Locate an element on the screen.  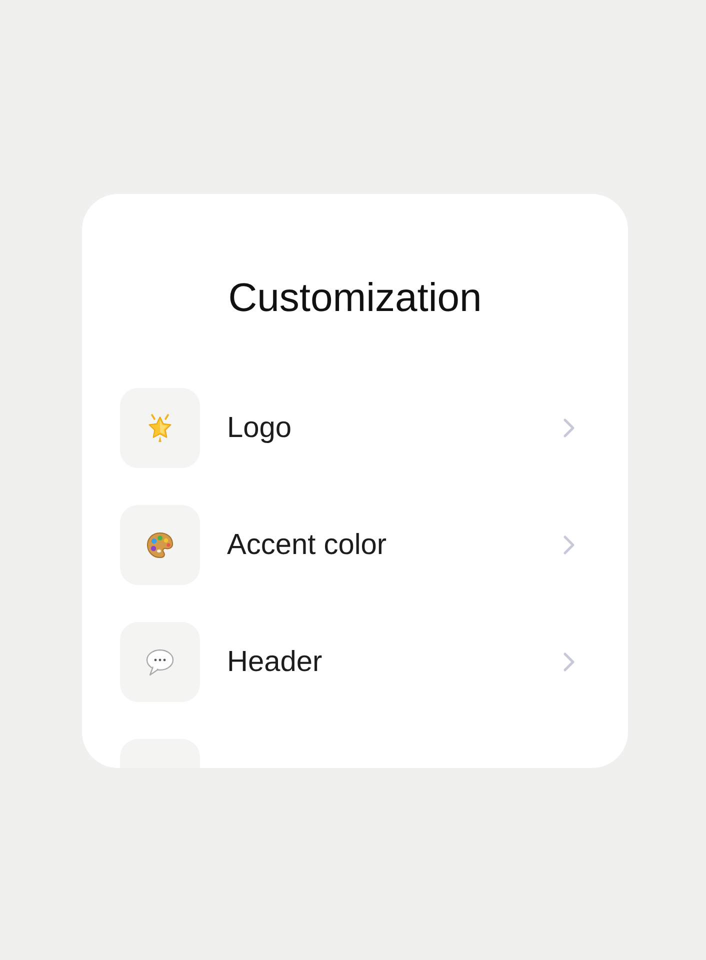
speech-bubble-icon is located at coordinates (160, 662).